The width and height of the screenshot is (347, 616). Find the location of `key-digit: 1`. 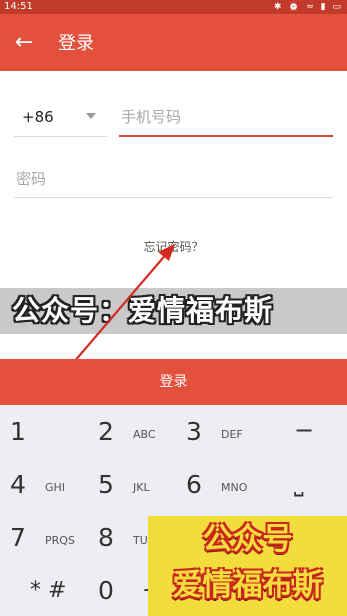

key-digit: 1 is located at coordinates (18, 431).